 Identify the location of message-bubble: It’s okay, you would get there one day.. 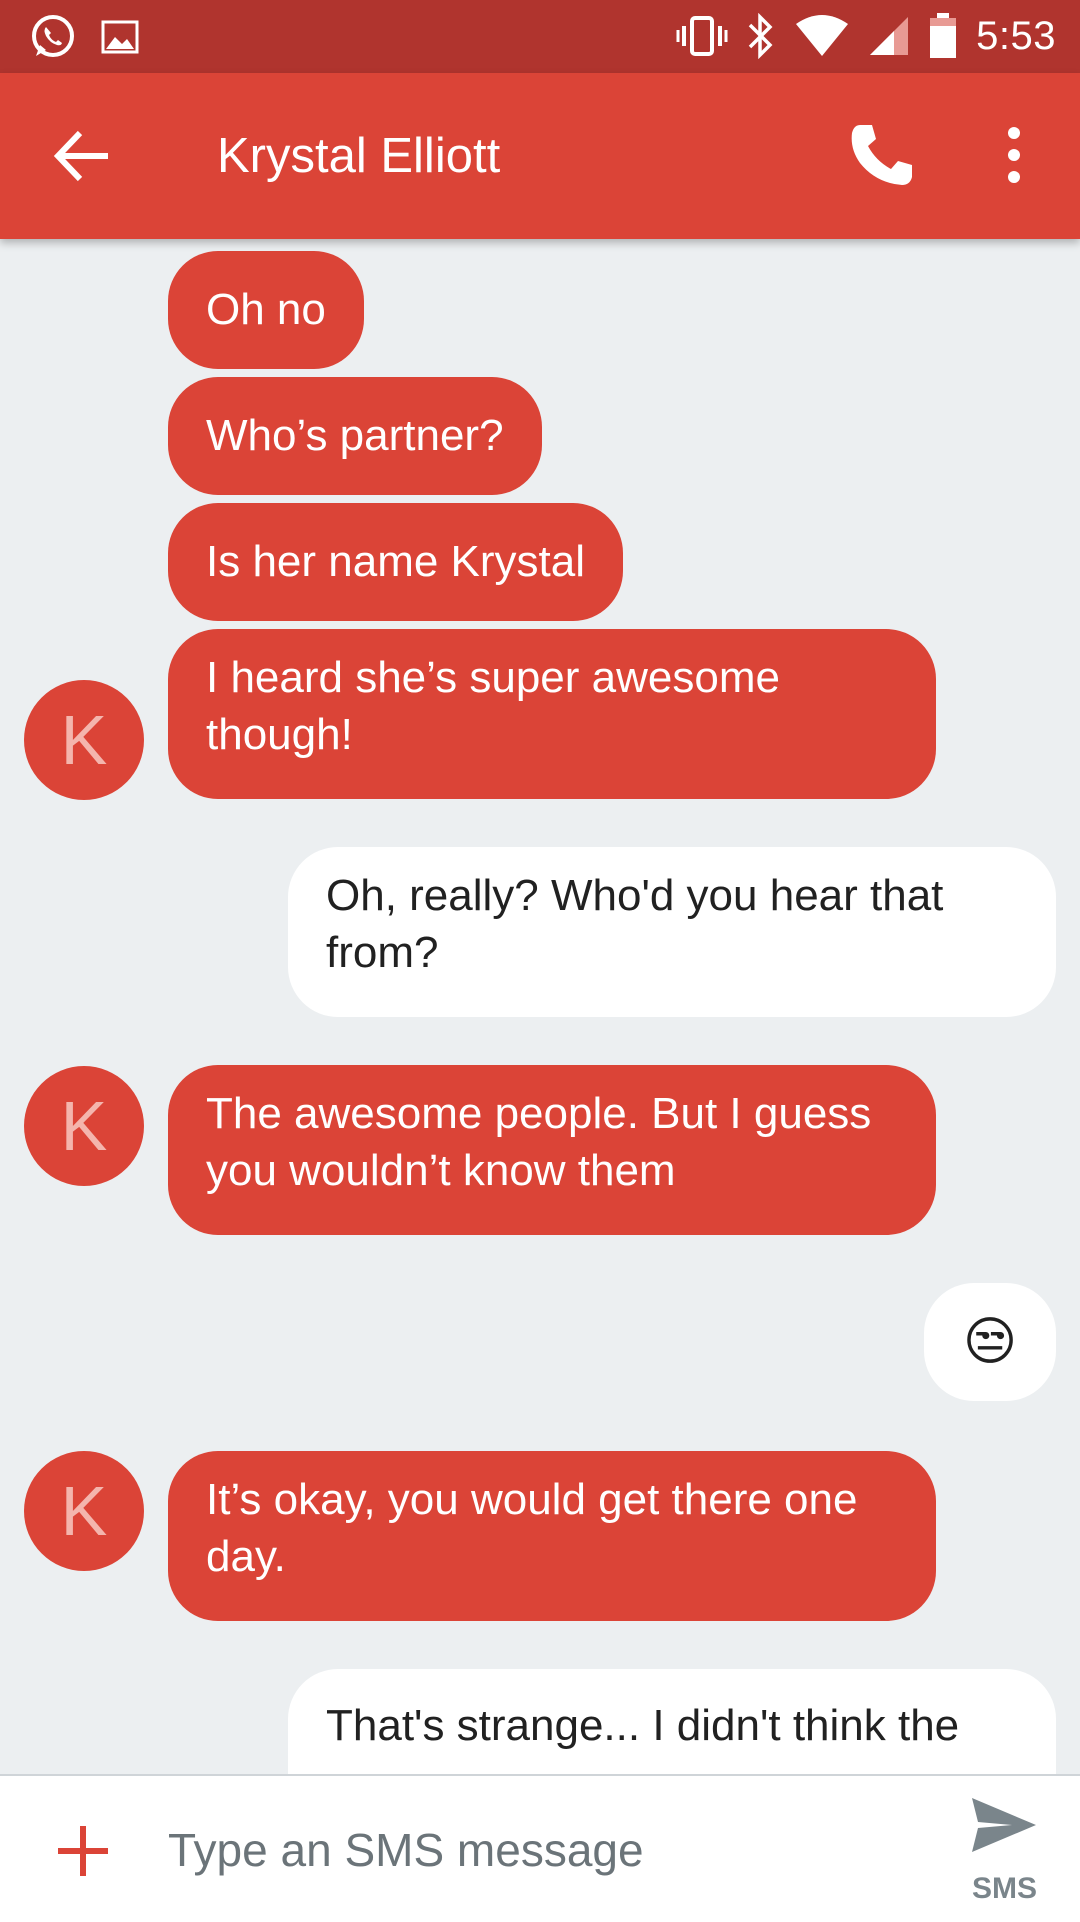
(552, 1536).